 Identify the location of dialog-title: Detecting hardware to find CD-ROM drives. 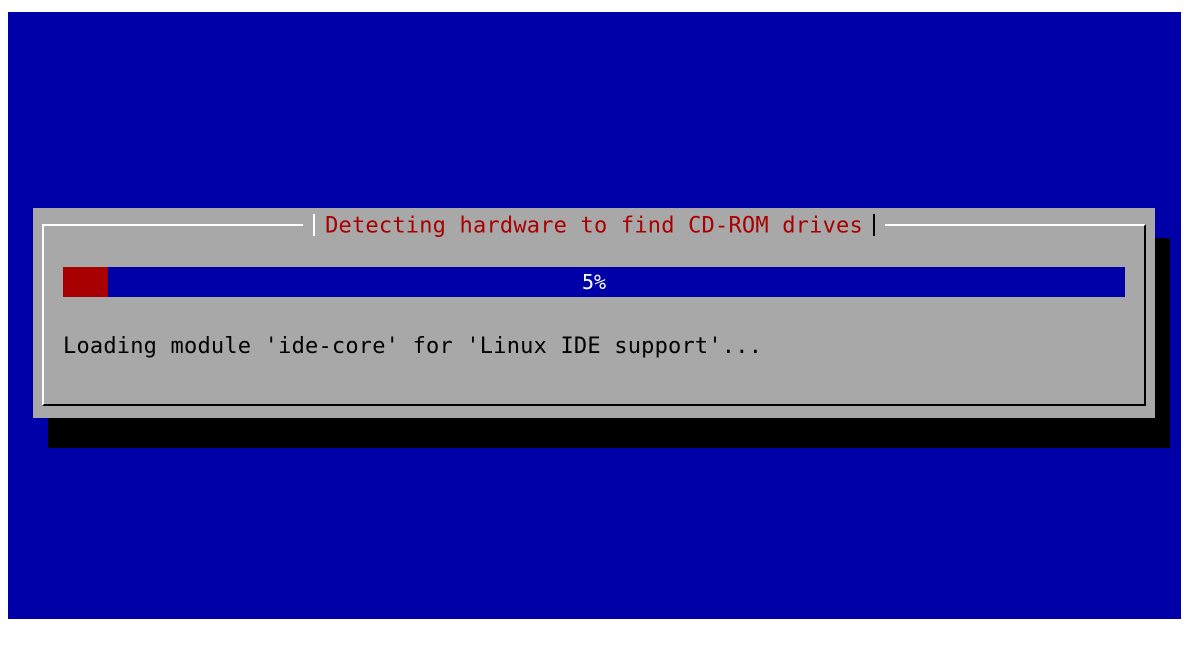
(594, 226).